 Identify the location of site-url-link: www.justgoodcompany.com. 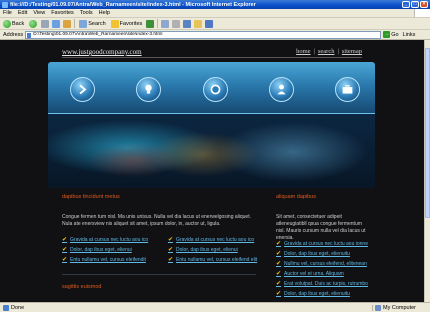
(102, 52).